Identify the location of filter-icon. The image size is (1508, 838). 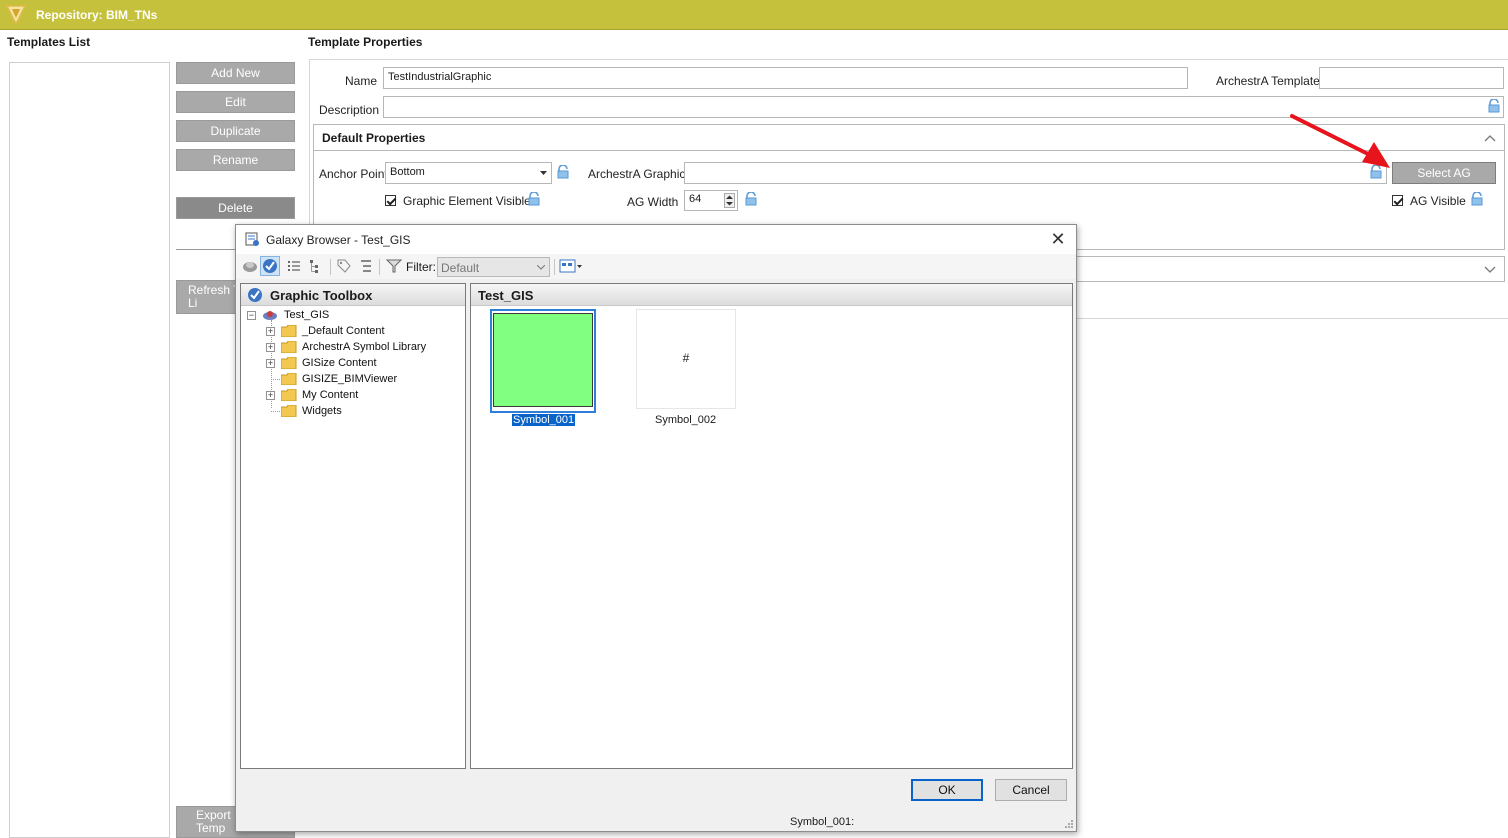
(394, 266).